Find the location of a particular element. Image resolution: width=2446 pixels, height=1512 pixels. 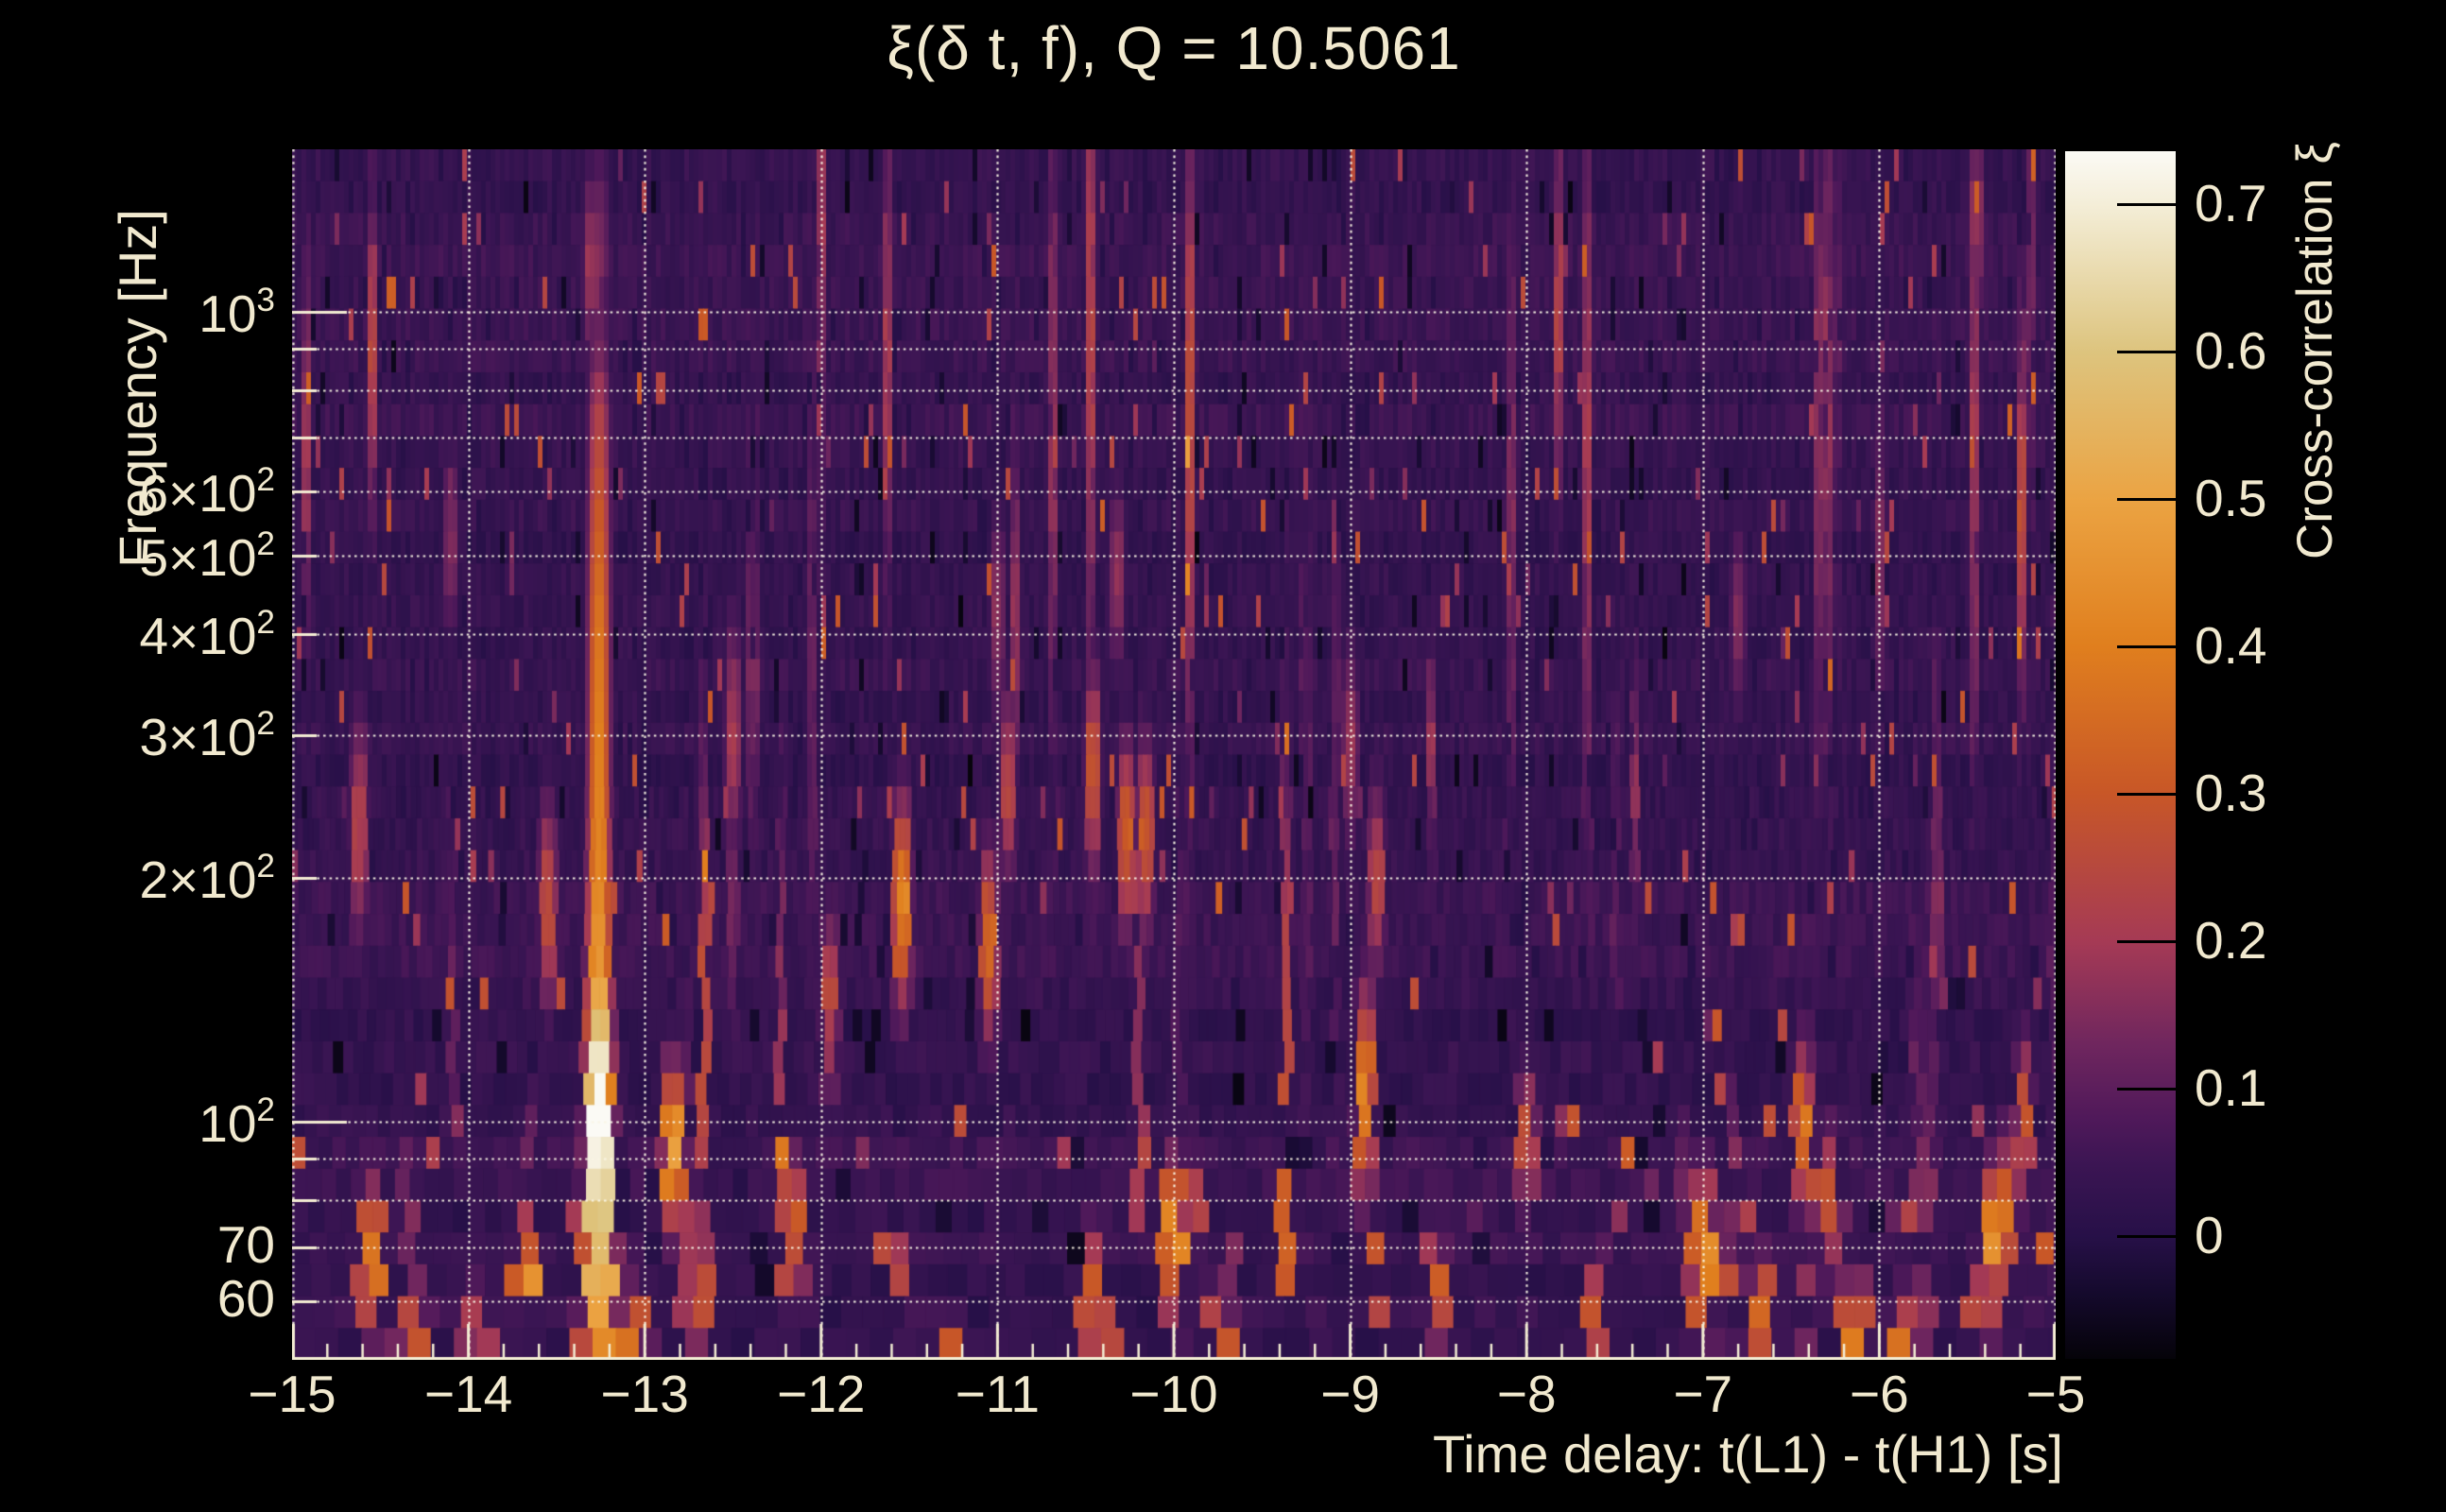

x-tick-label: −5 is located at coordinates (2055, 1394).